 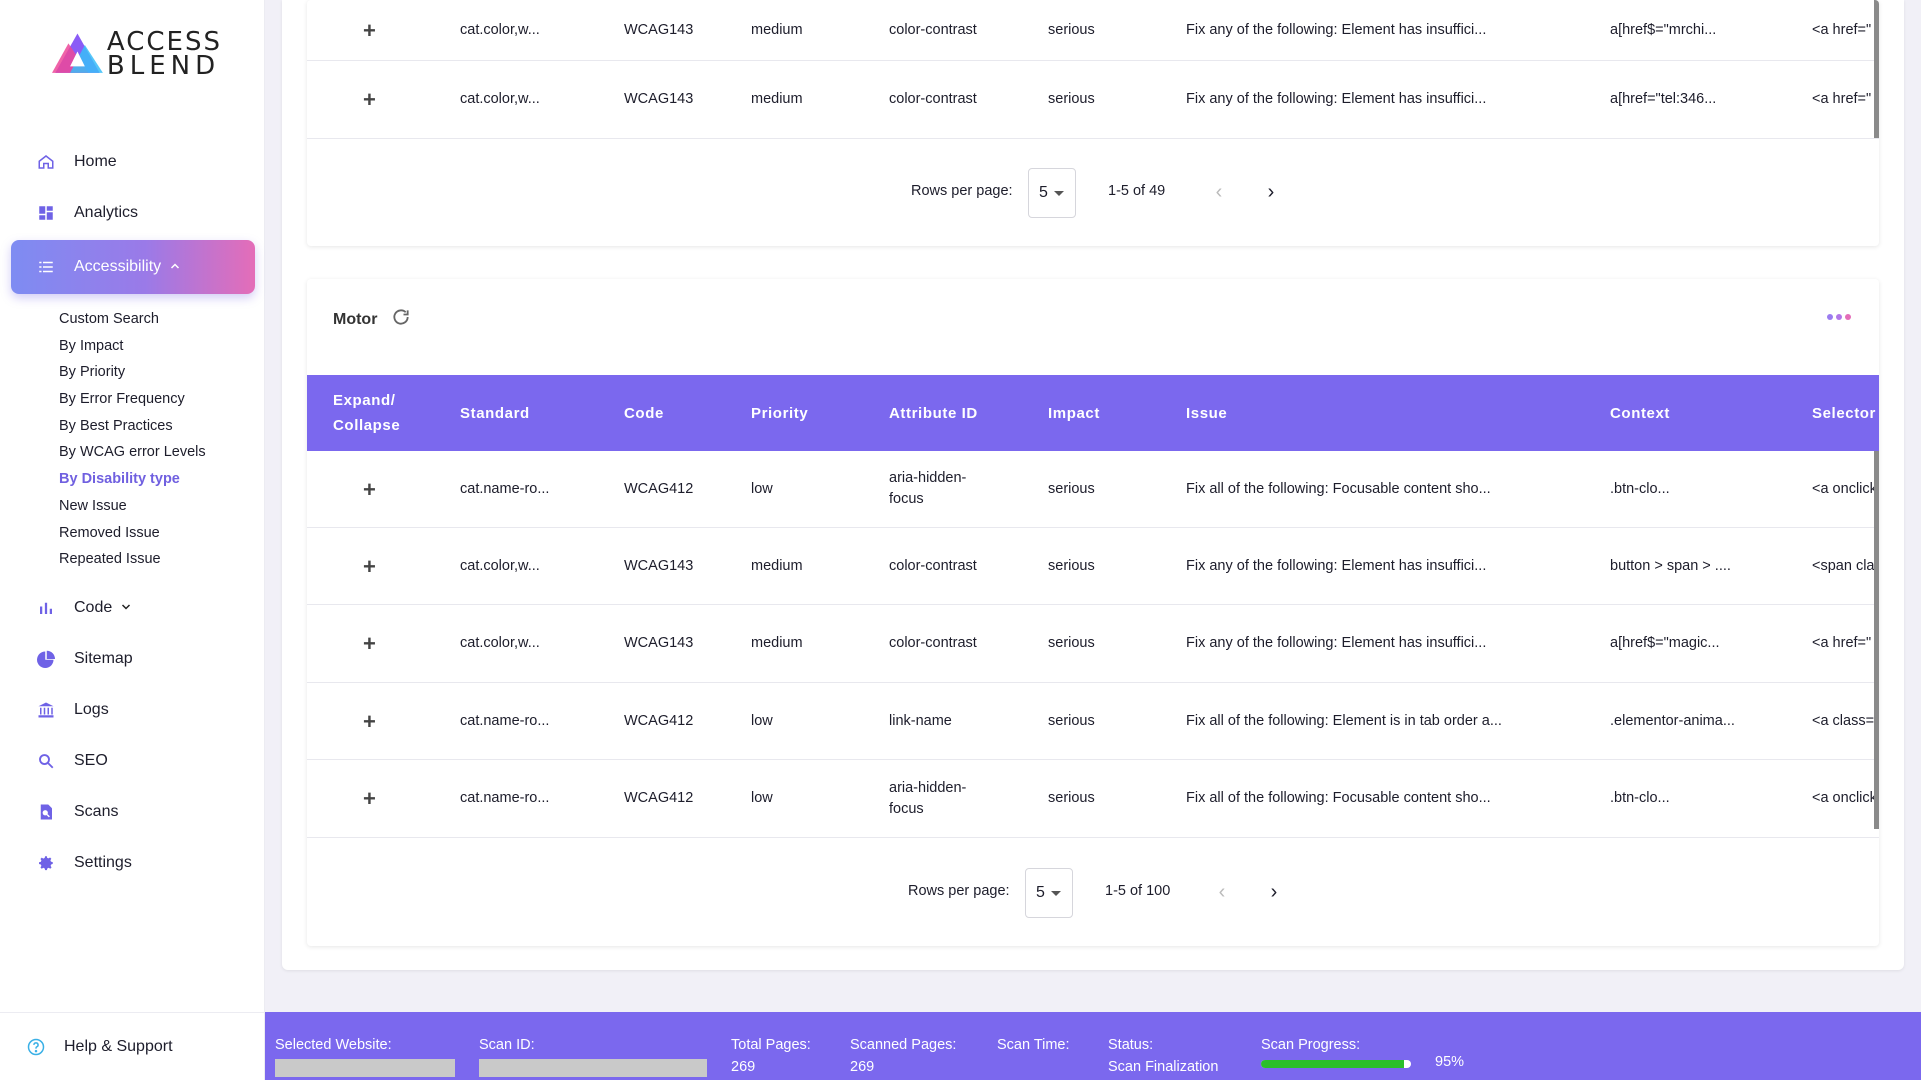 What do you see at coordinates (495, 413) in the screenshot?
I see `col-standard: Standard` at bounding box center [495, 413].